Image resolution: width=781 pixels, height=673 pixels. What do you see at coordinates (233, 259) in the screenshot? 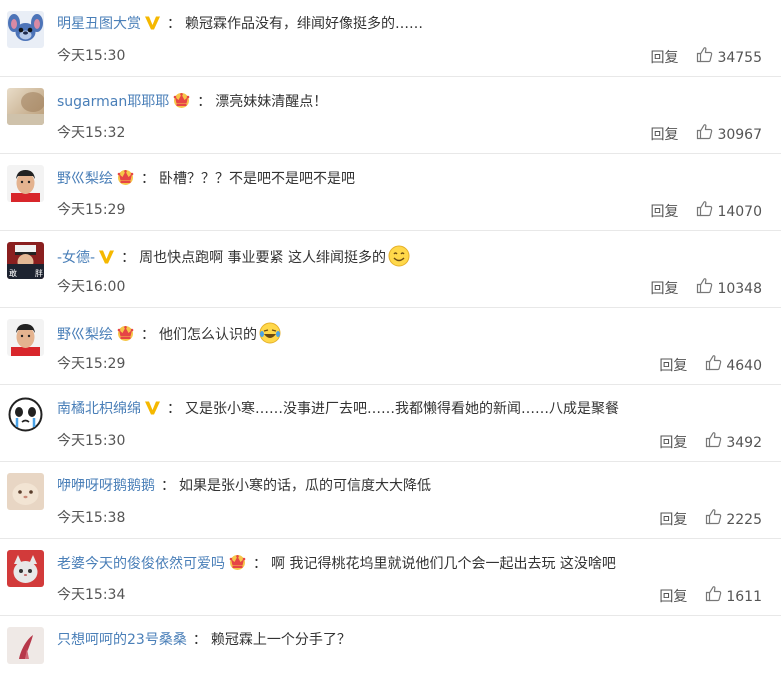
I see `comment-line: -女德- ：周也快点跑啊 事业要紧 这人绯闻挺多的` at bounding box center [233, 259].